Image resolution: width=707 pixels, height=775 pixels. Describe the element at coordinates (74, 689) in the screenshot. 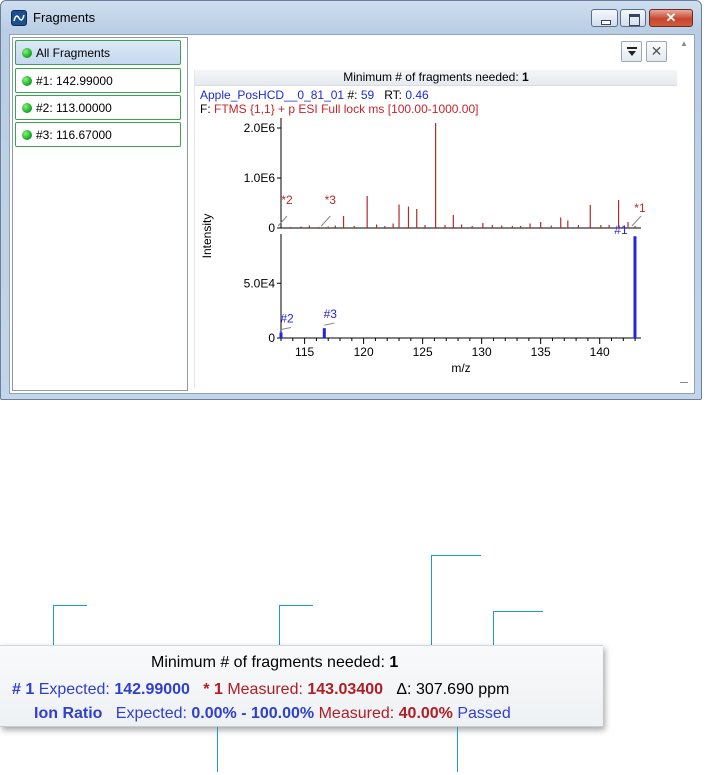

I see `callout-expected-label: Expected:` at that location.